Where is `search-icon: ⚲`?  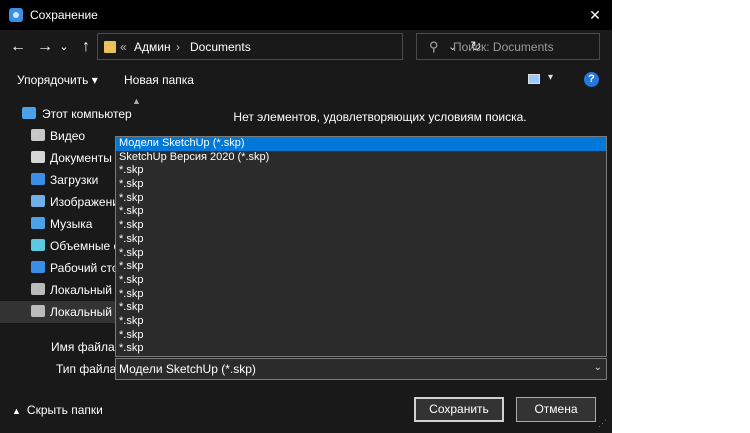 search-icon: ⚲ is located at coordinates (434, 46).